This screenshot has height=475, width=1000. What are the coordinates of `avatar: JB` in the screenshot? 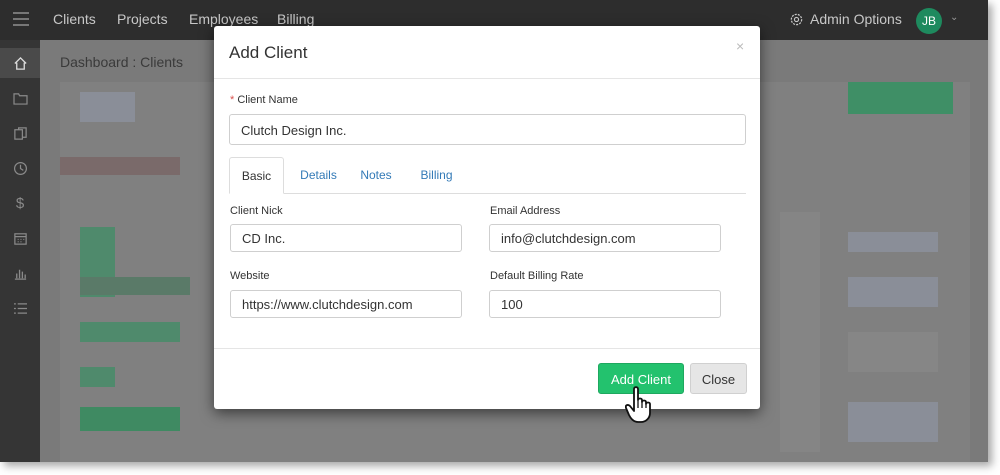 It's located at (929, 21).